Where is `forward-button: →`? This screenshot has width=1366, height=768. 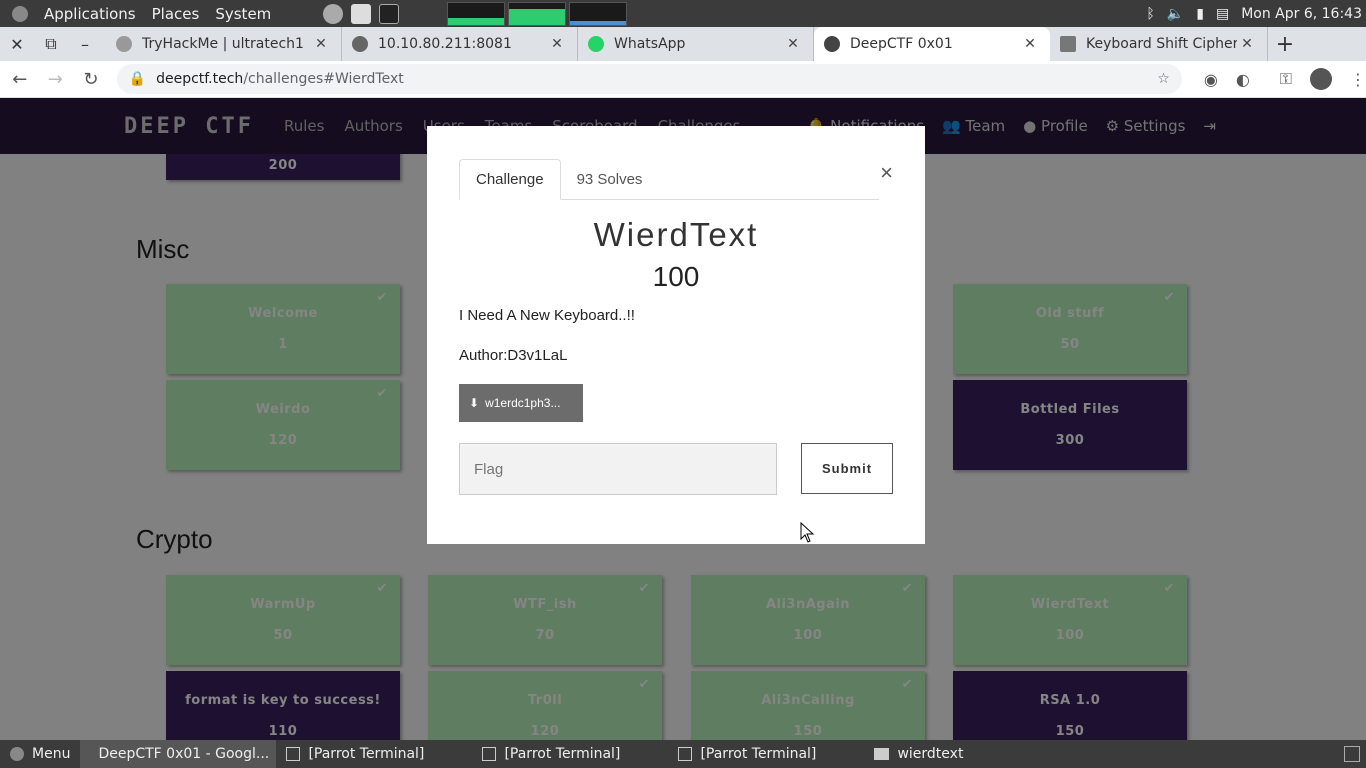
forward-button: → is located at coordinates (56, 79).